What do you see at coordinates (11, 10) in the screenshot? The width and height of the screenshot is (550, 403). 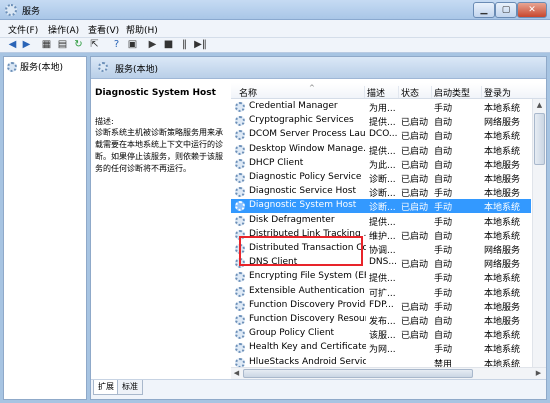 I see `services-app-icon` at bounding box center [11, 10].